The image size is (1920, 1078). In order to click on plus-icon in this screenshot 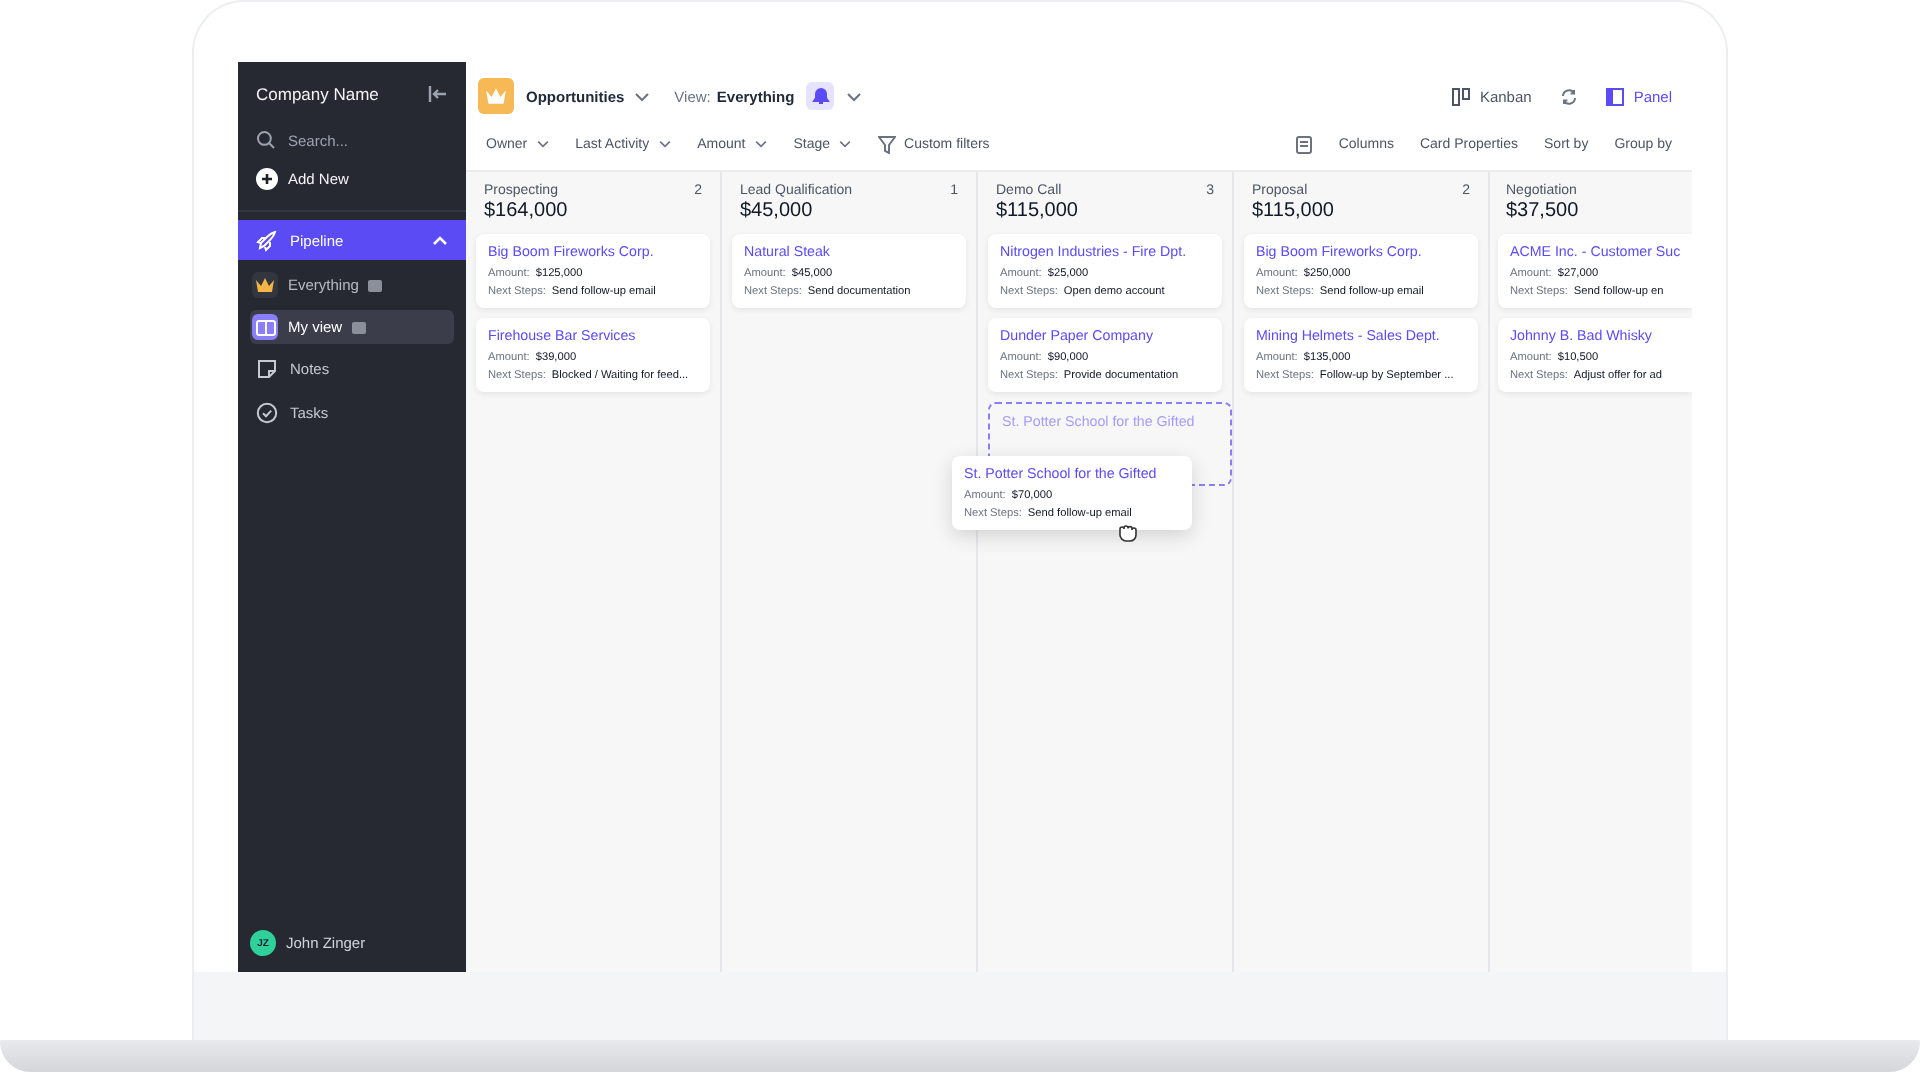, I will do `click(267, 179)`.